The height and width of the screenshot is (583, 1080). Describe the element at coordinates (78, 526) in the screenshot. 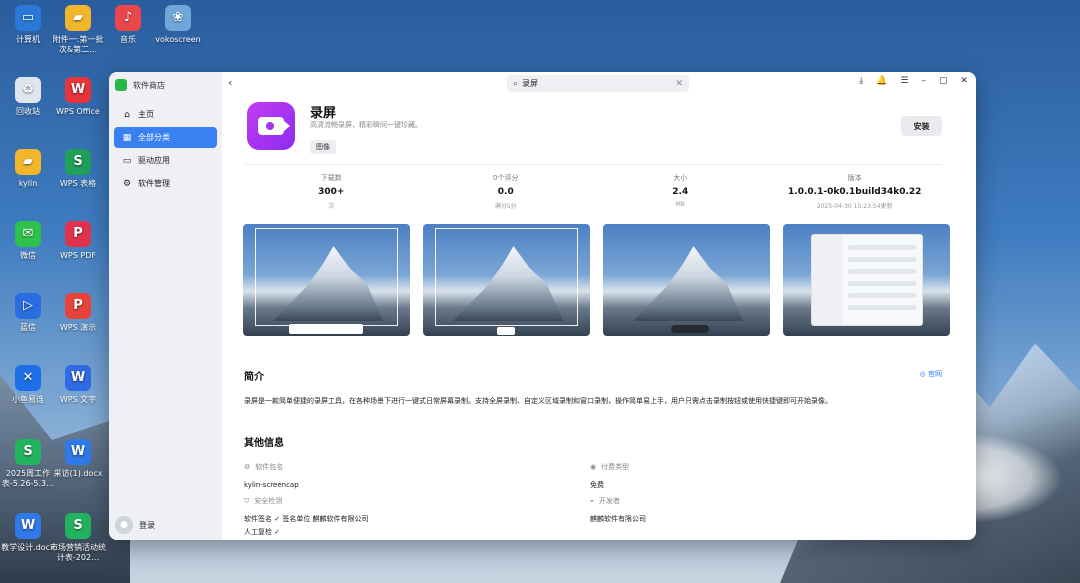

I see `sheet-file-icon: S` at that location.